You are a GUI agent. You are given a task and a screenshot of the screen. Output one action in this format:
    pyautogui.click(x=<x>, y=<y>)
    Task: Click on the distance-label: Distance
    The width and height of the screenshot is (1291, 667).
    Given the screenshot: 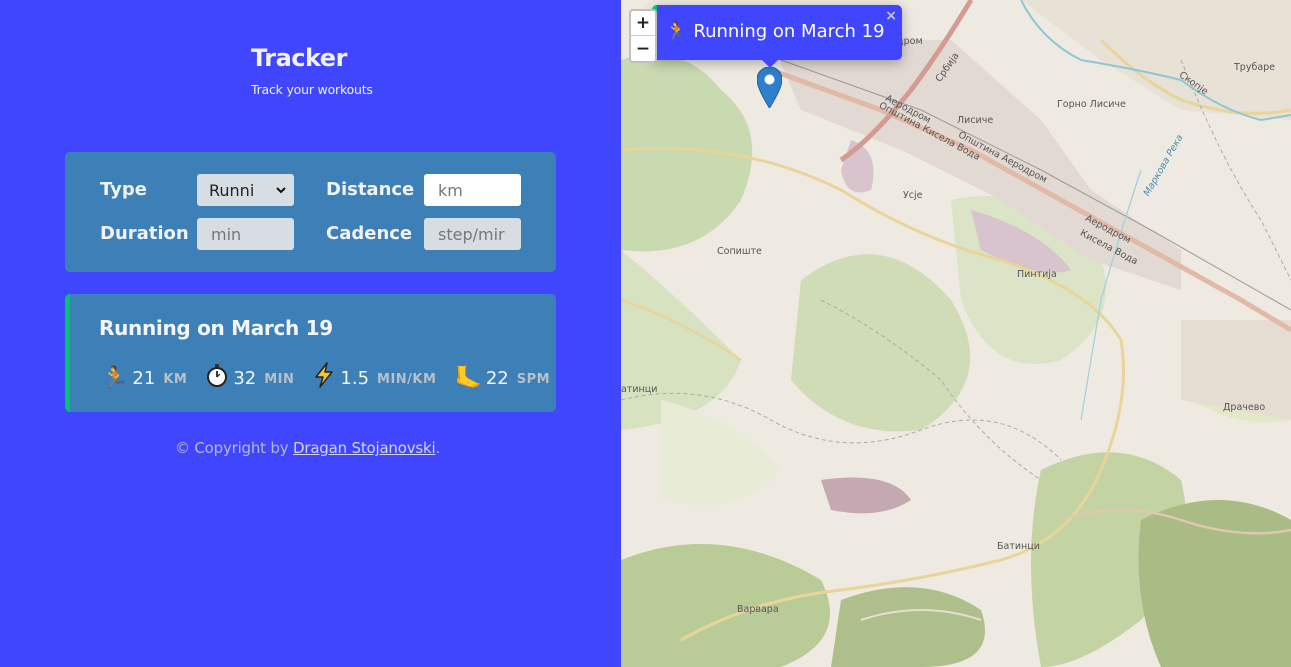 What is the action you would take?
    pyautogui.click(x=370, y=189)
    